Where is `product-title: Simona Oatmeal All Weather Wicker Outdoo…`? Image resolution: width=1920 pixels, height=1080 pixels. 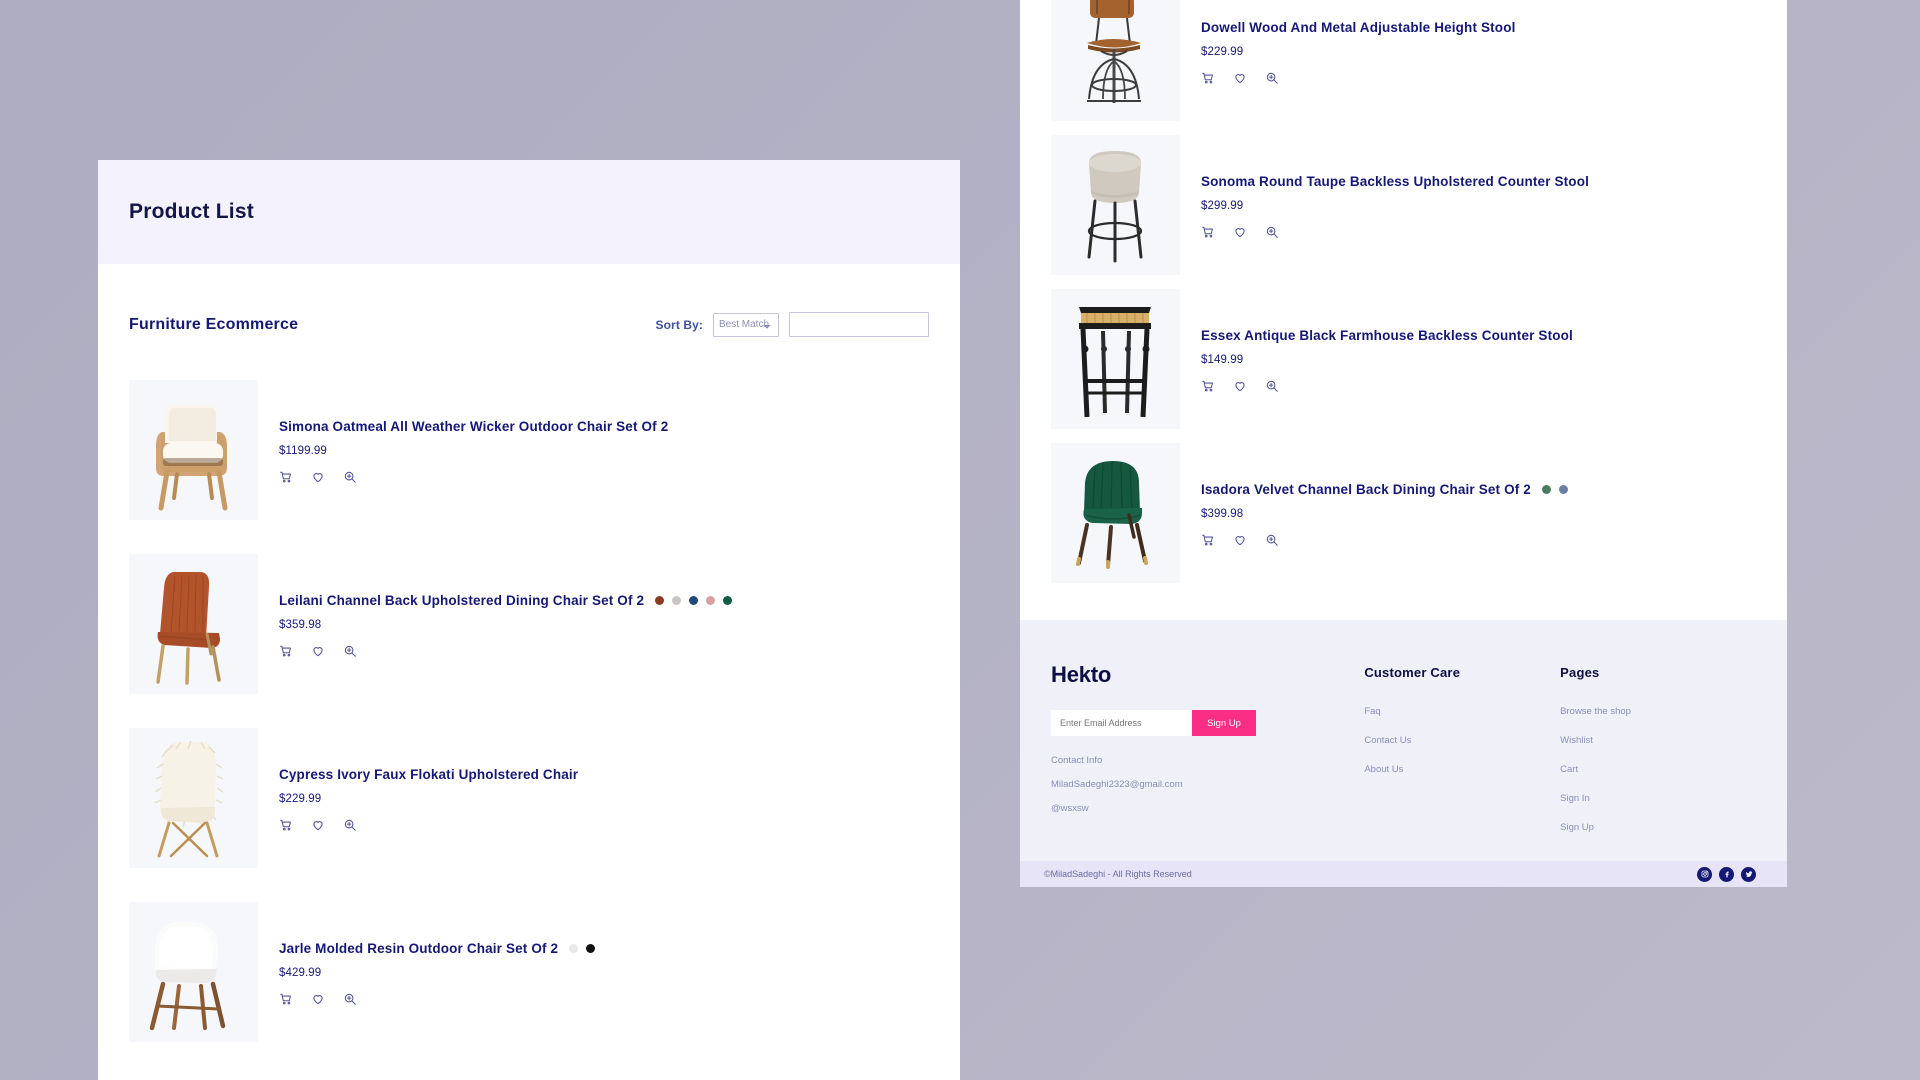 product-title: Simona Oatmeal All Weather Wicker Outdoo… is located at coordinates (473, 426).